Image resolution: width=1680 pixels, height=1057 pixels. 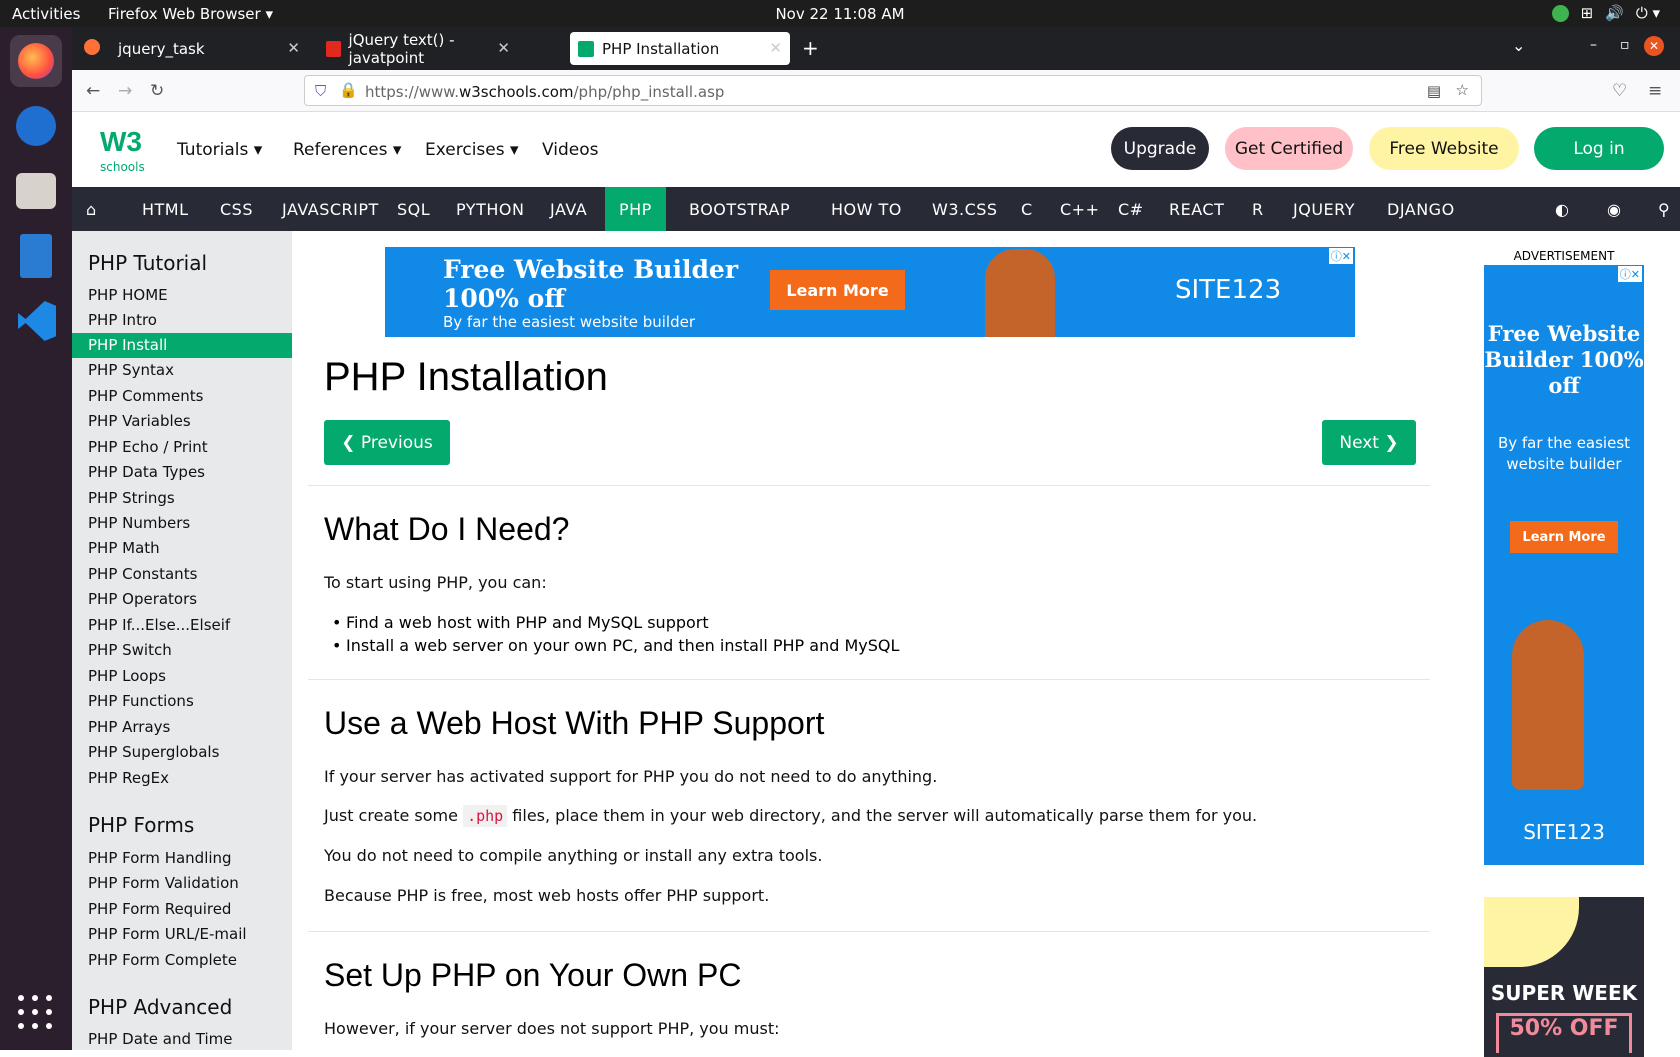 I want to click on sidebar-item: PHP Form Handling, so click(x=182, y=858).